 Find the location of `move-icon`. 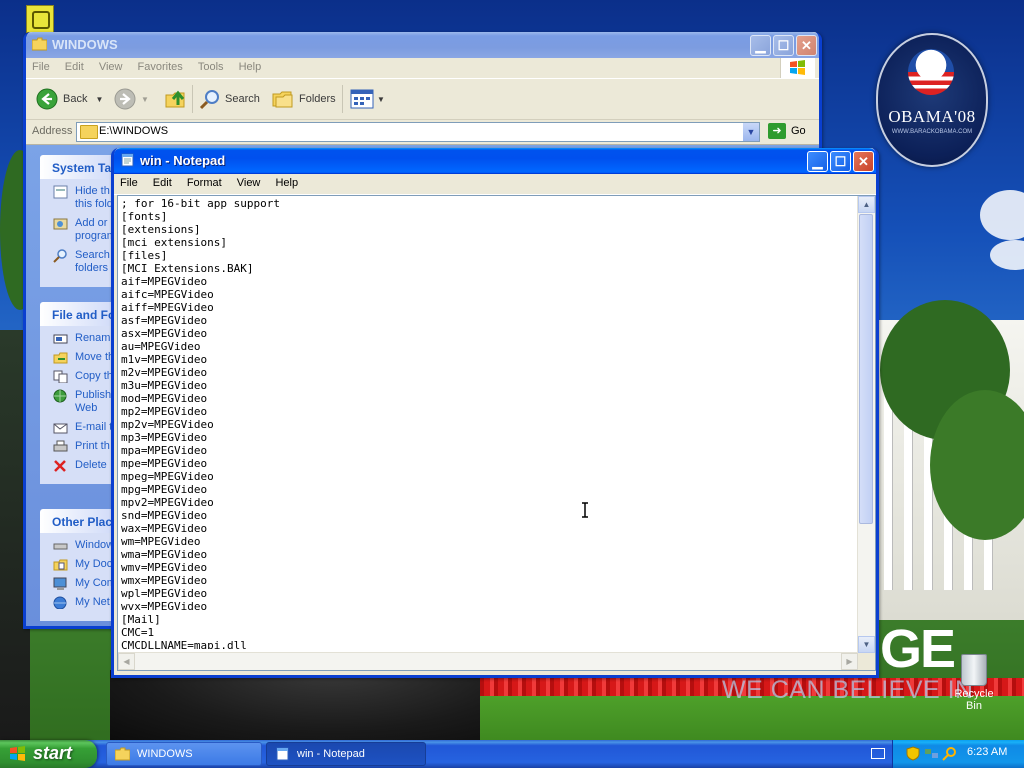

move-icon is located at coordinates (60, 358).